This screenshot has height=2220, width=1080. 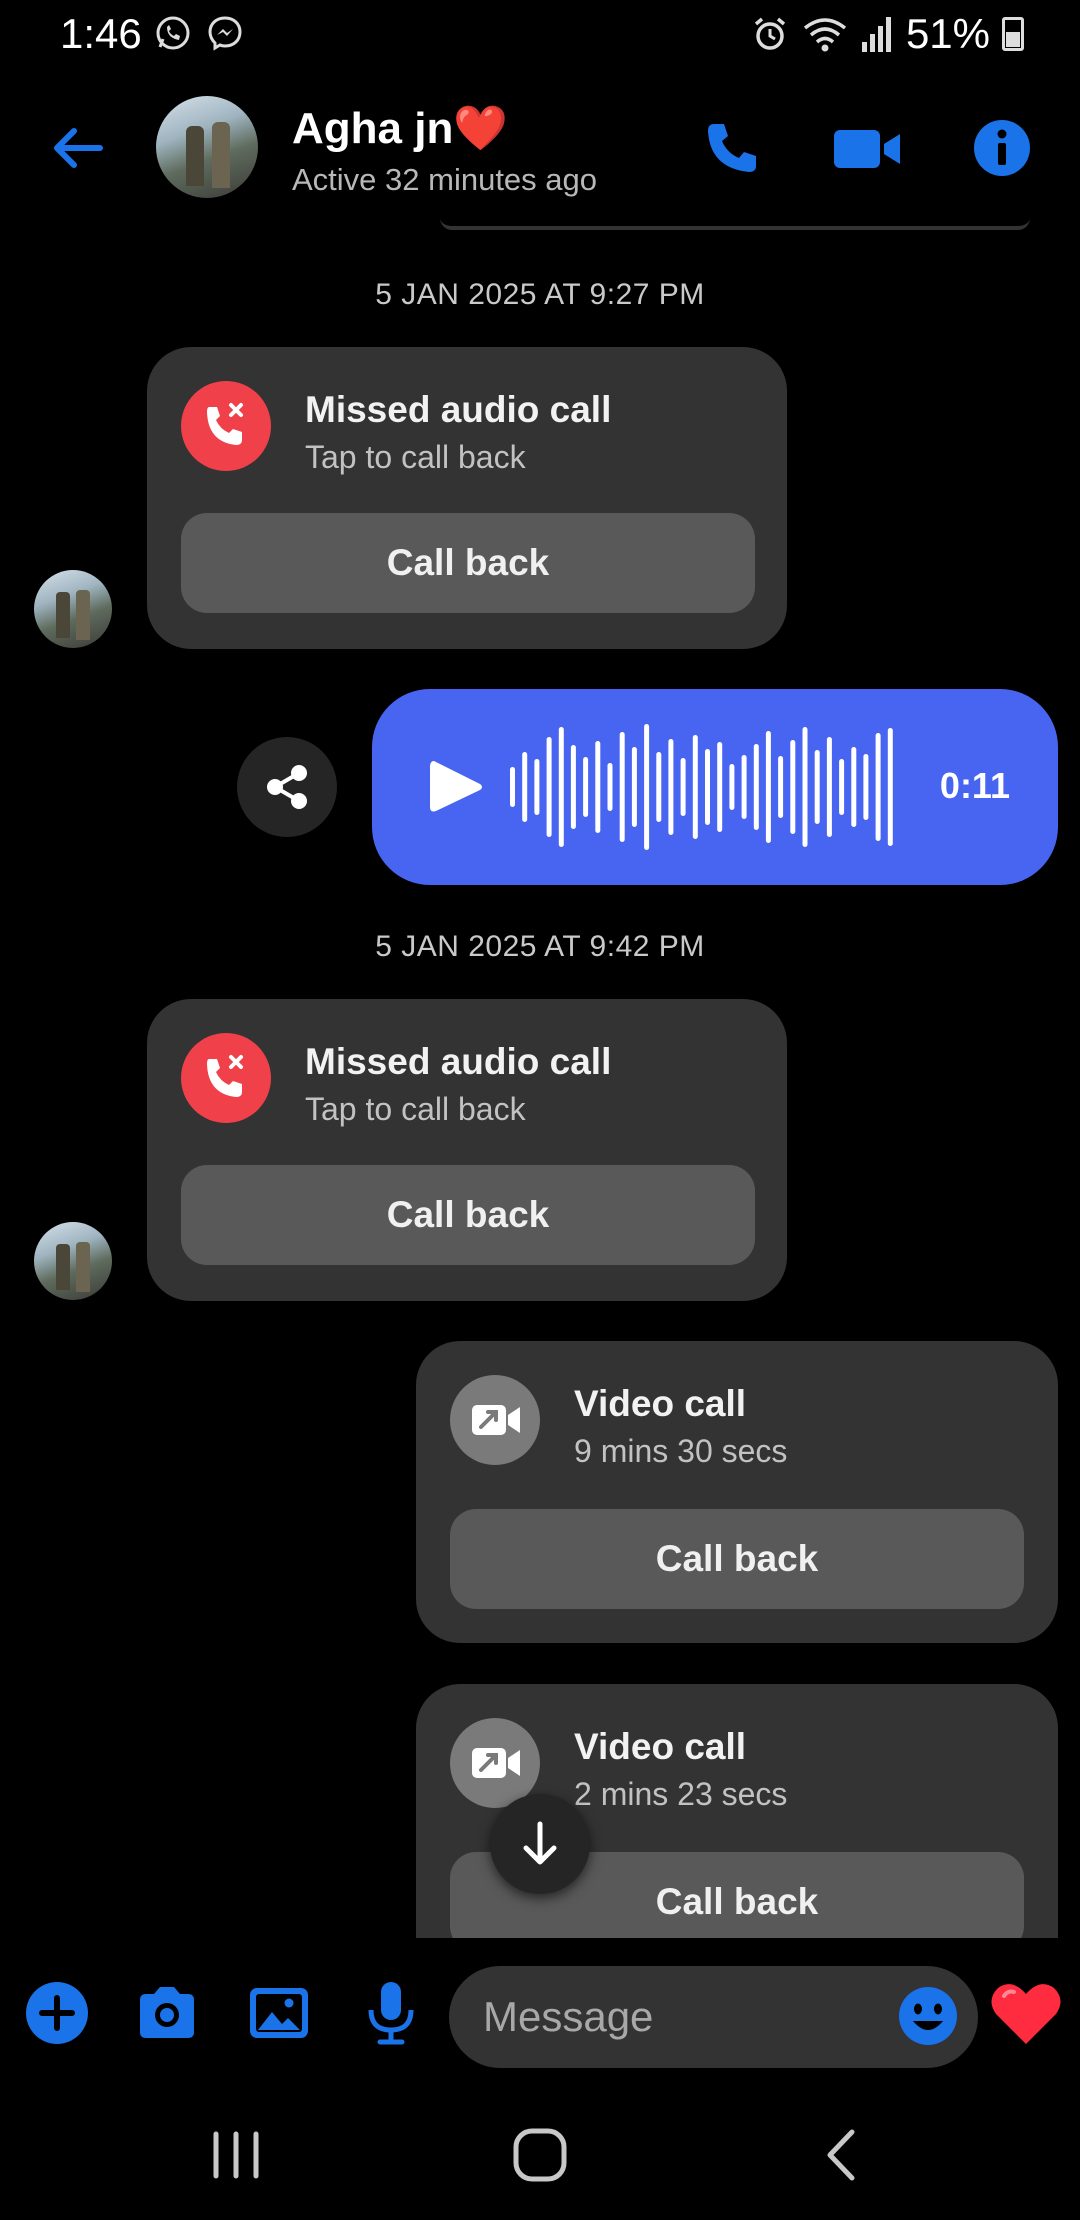 I want to click on voice-message-bubble: 0:11, so click(x=715, y=787).